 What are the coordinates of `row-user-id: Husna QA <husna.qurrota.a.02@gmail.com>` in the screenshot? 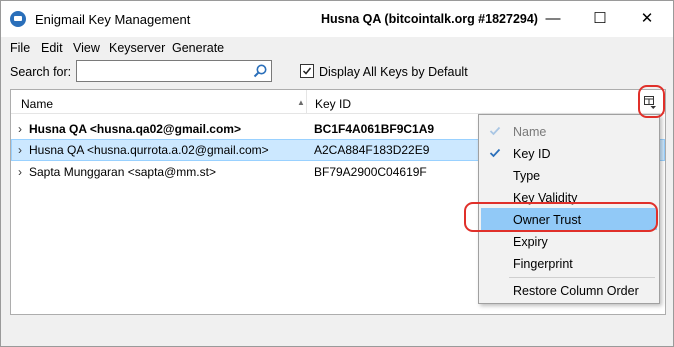 It's located at (149, 150).